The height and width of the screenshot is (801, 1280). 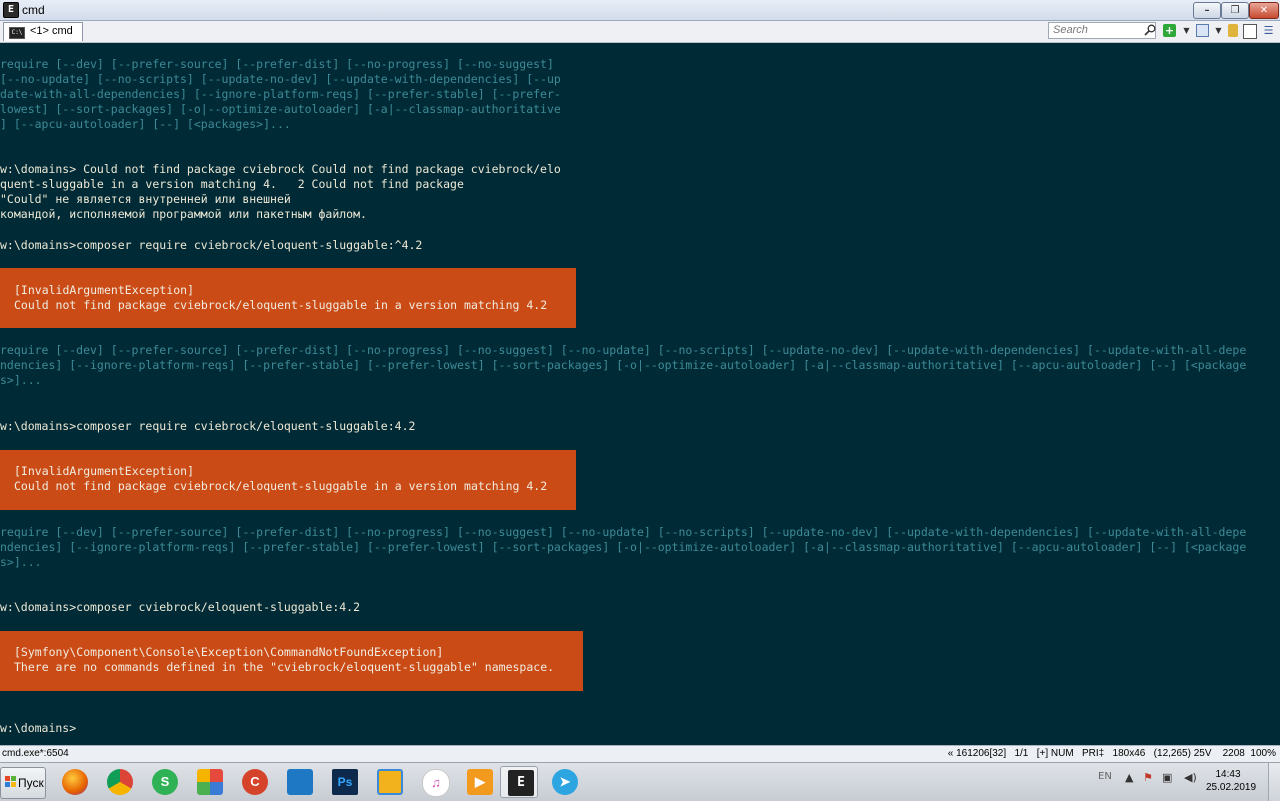 What do you see at coordinates (1190, 777) in the screenshot?
I see `volume-icon: ◀)` at bounding box center [1190, 777].